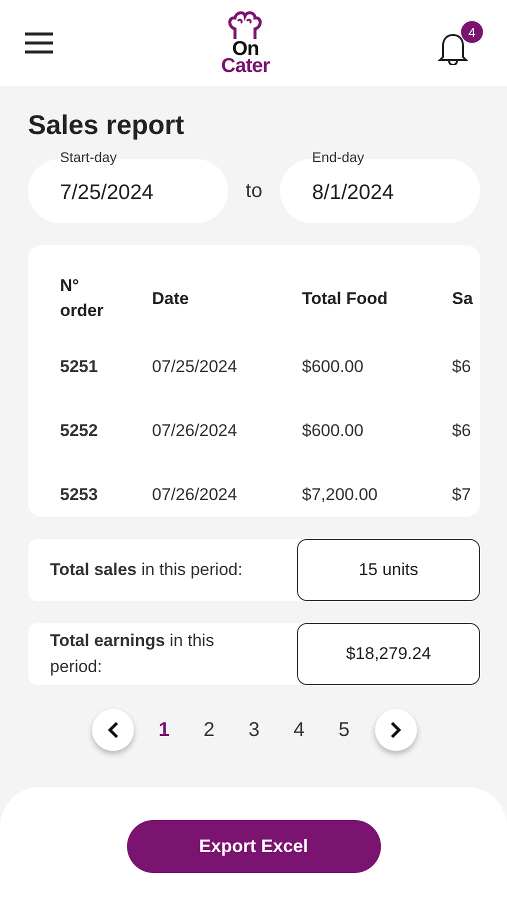 The image size is (507, 900). I want to click on summary-label: Total sales in this period:, so click(147, 569).